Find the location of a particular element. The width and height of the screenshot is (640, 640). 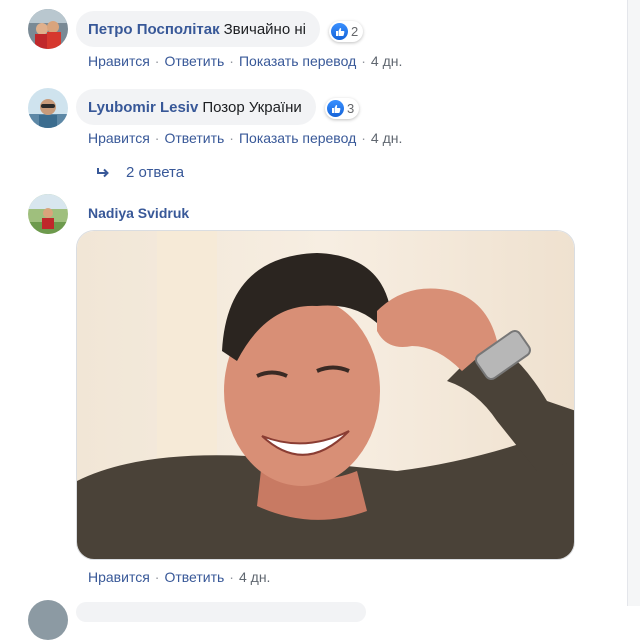

comment-author: Петро Посполітак is located at coordinates (154, 29).